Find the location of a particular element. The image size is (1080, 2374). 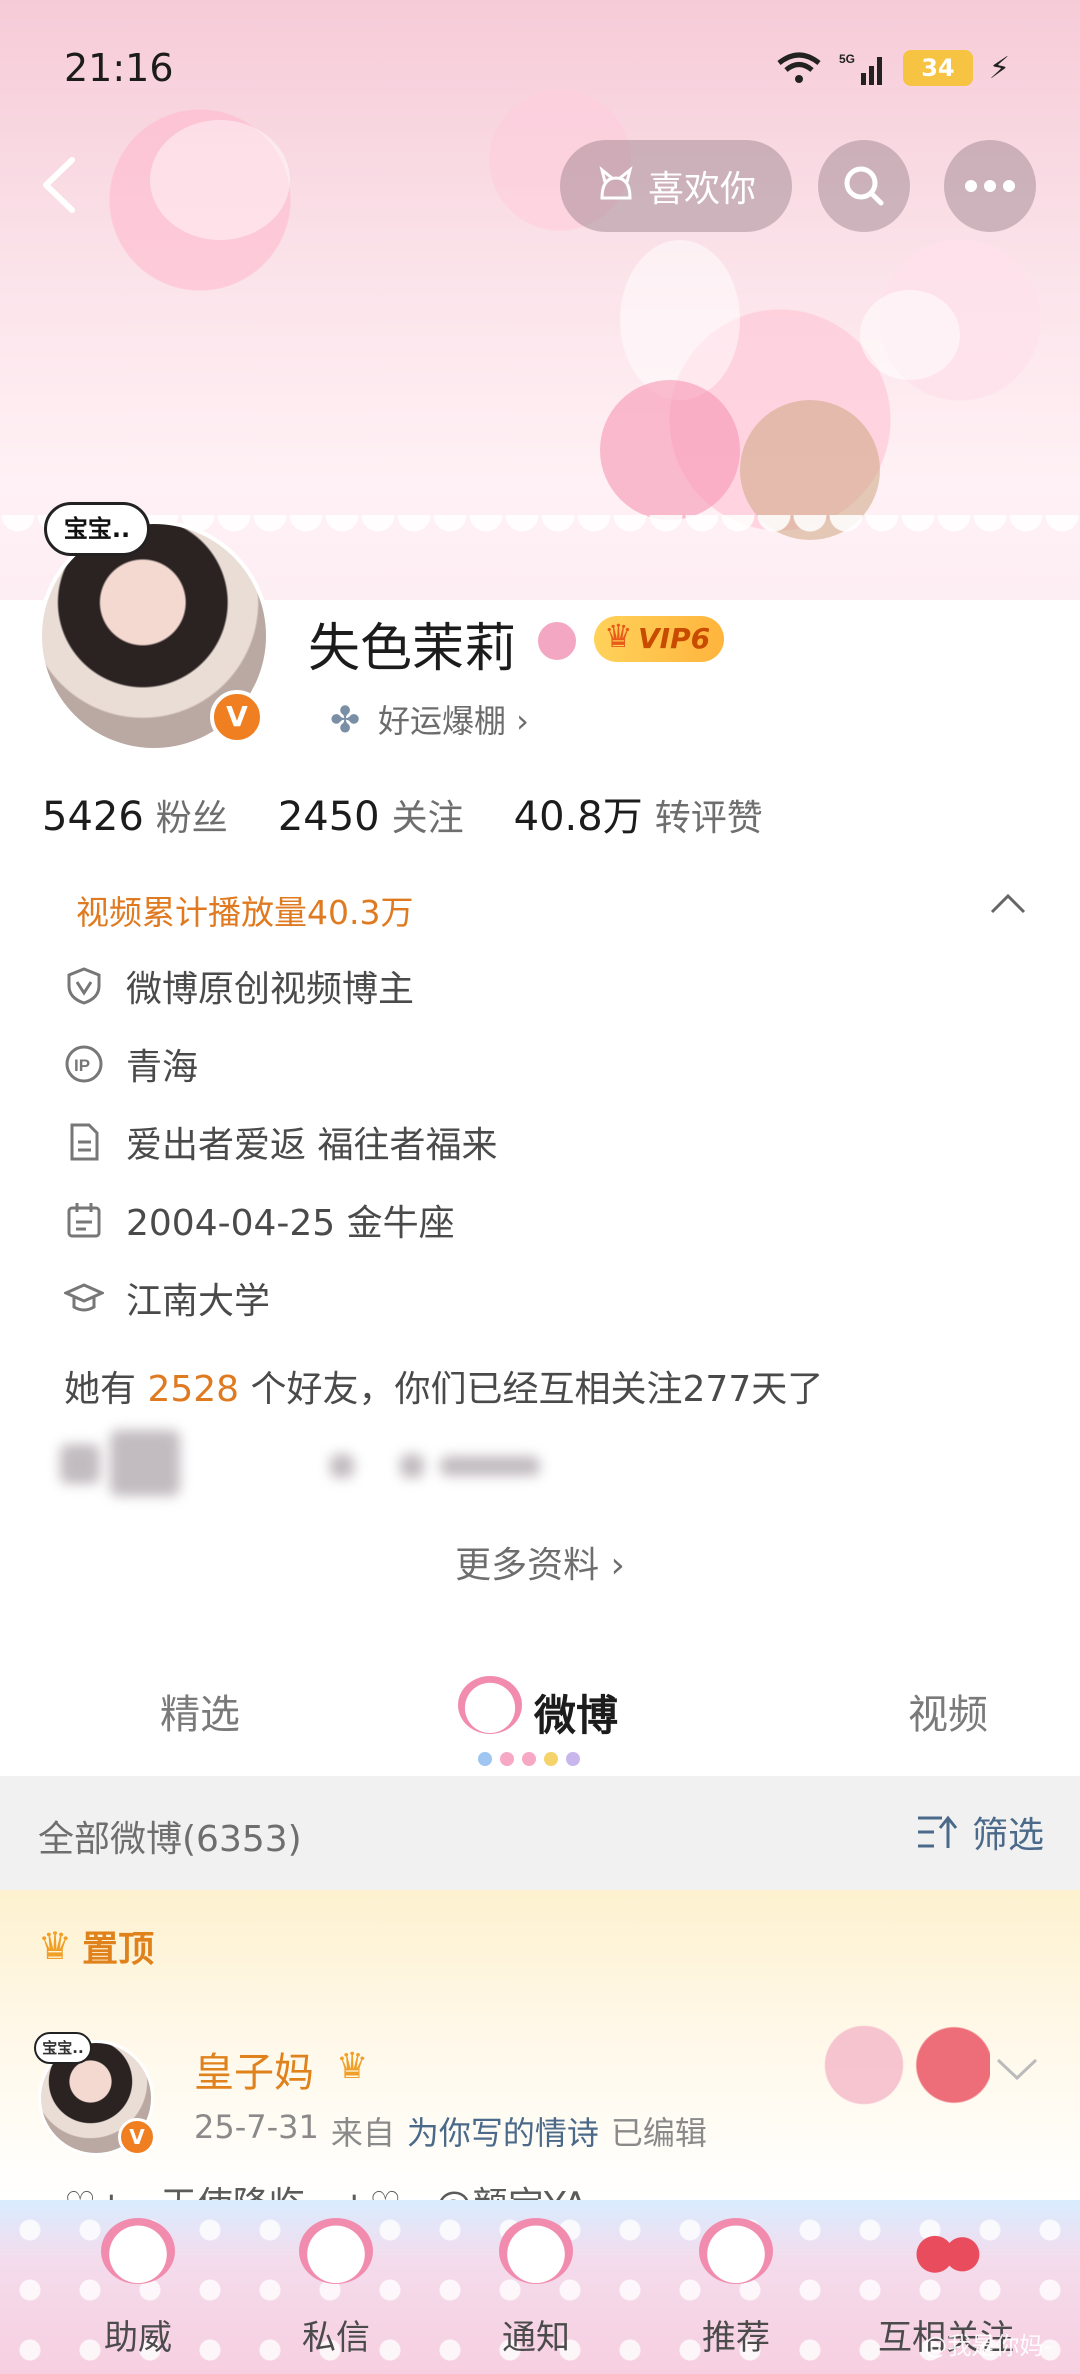

svg-text: 5G is located at coordinates (847, 59).